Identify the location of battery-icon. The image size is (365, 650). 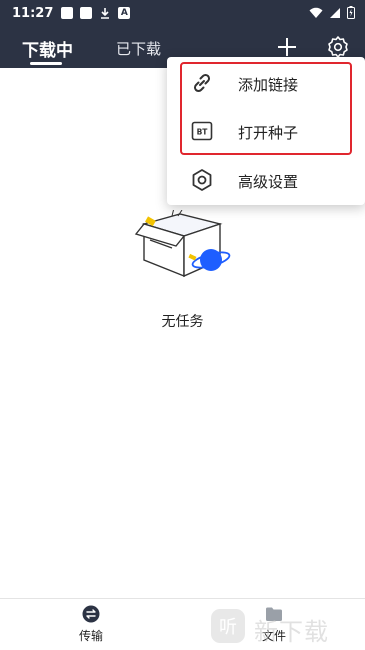
(351, 12).